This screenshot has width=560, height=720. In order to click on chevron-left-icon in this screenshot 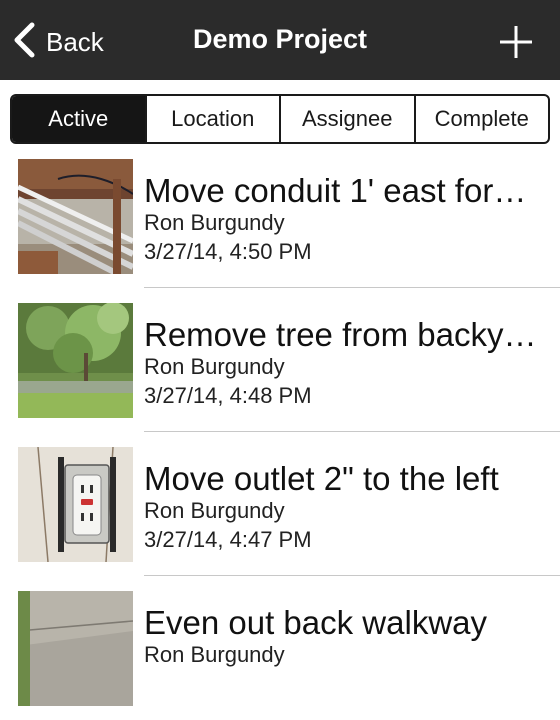, I will do `click(24, 42)`.